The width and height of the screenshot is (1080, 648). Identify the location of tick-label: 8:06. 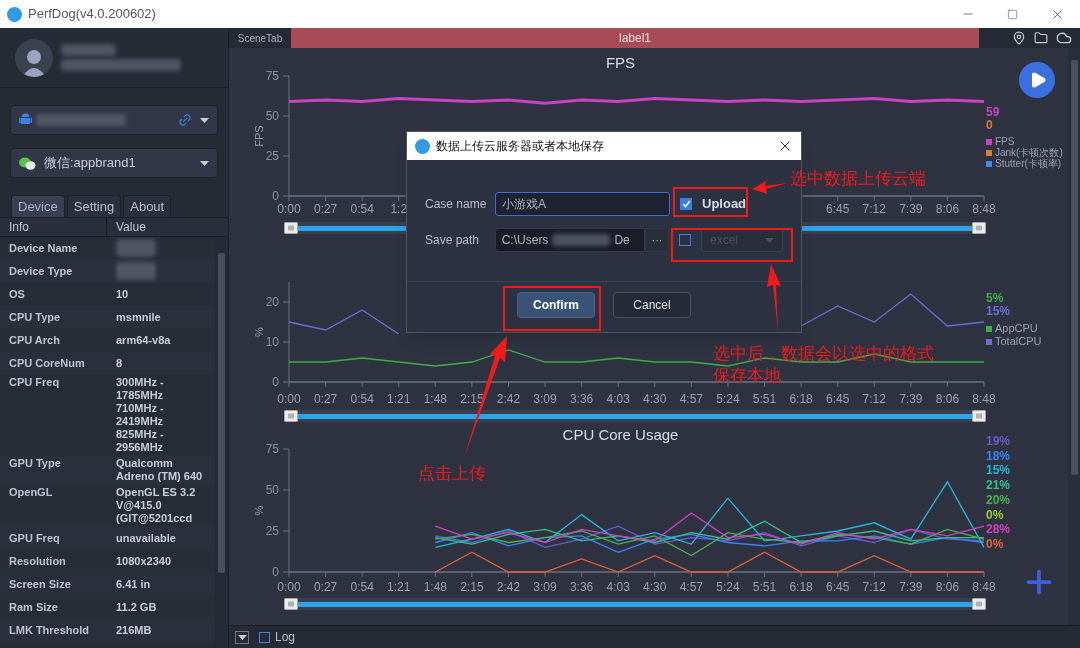
(947, 399).